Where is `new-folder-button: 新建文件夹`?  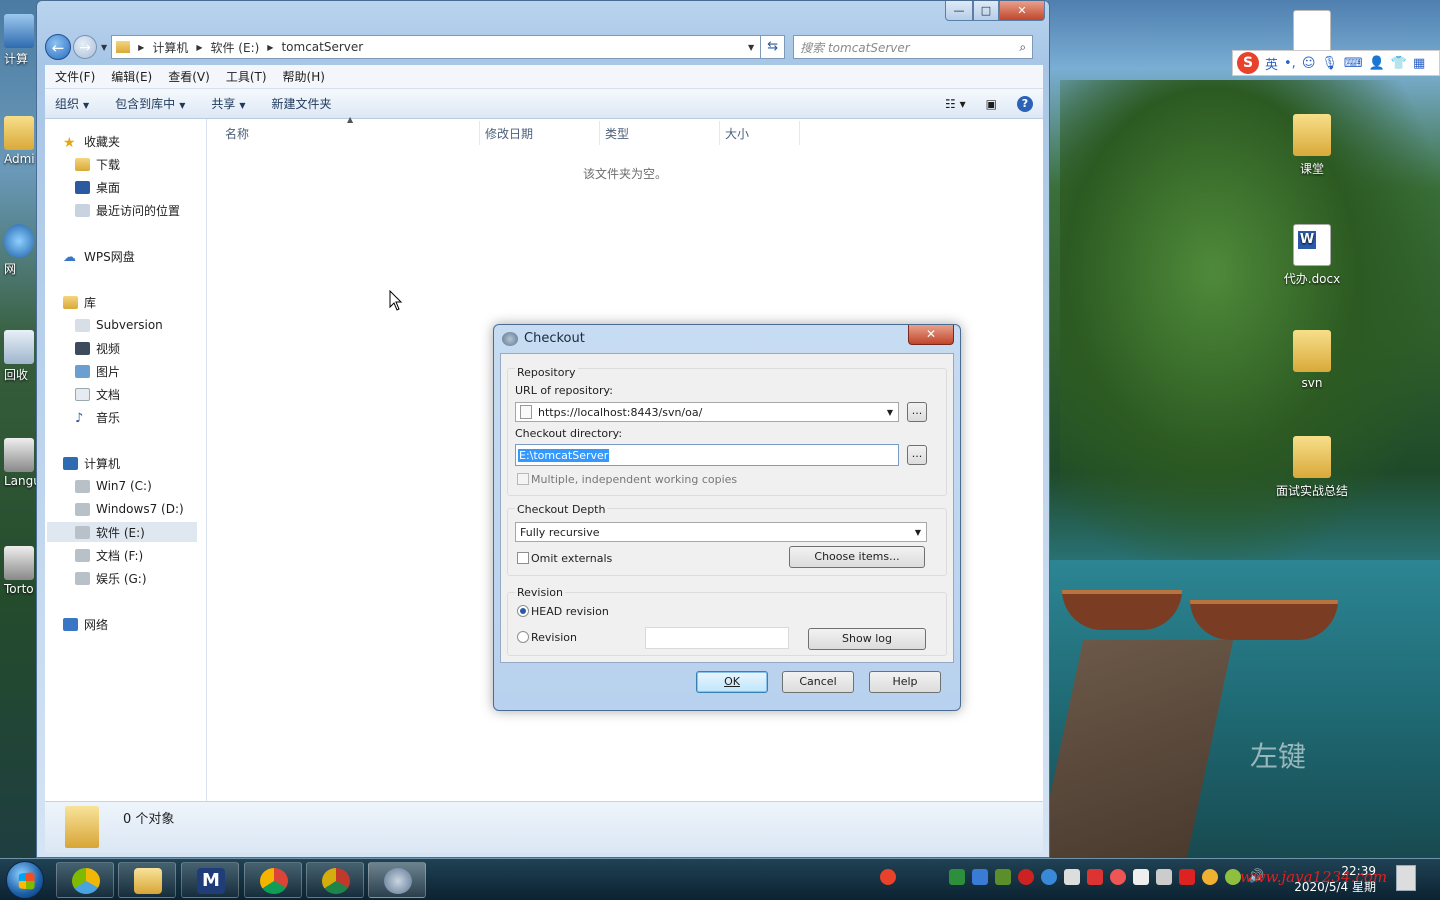
new-folder-button: 新建文件夹 is located at coordinates (302, 103).